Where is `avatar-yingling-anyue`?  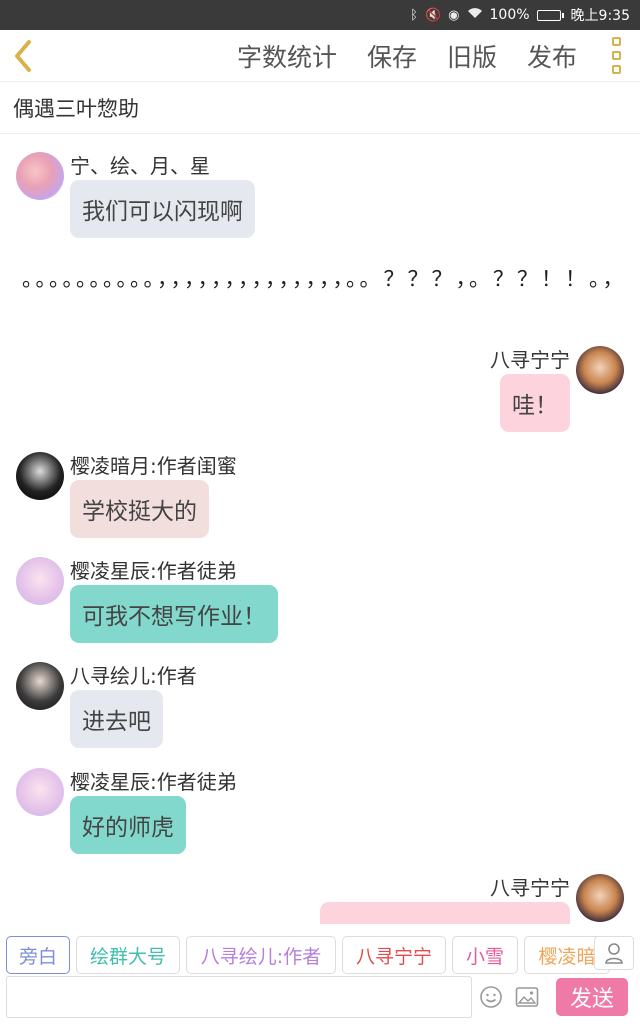
avatar-yingling-anyue is located at coordinates (40, 476).